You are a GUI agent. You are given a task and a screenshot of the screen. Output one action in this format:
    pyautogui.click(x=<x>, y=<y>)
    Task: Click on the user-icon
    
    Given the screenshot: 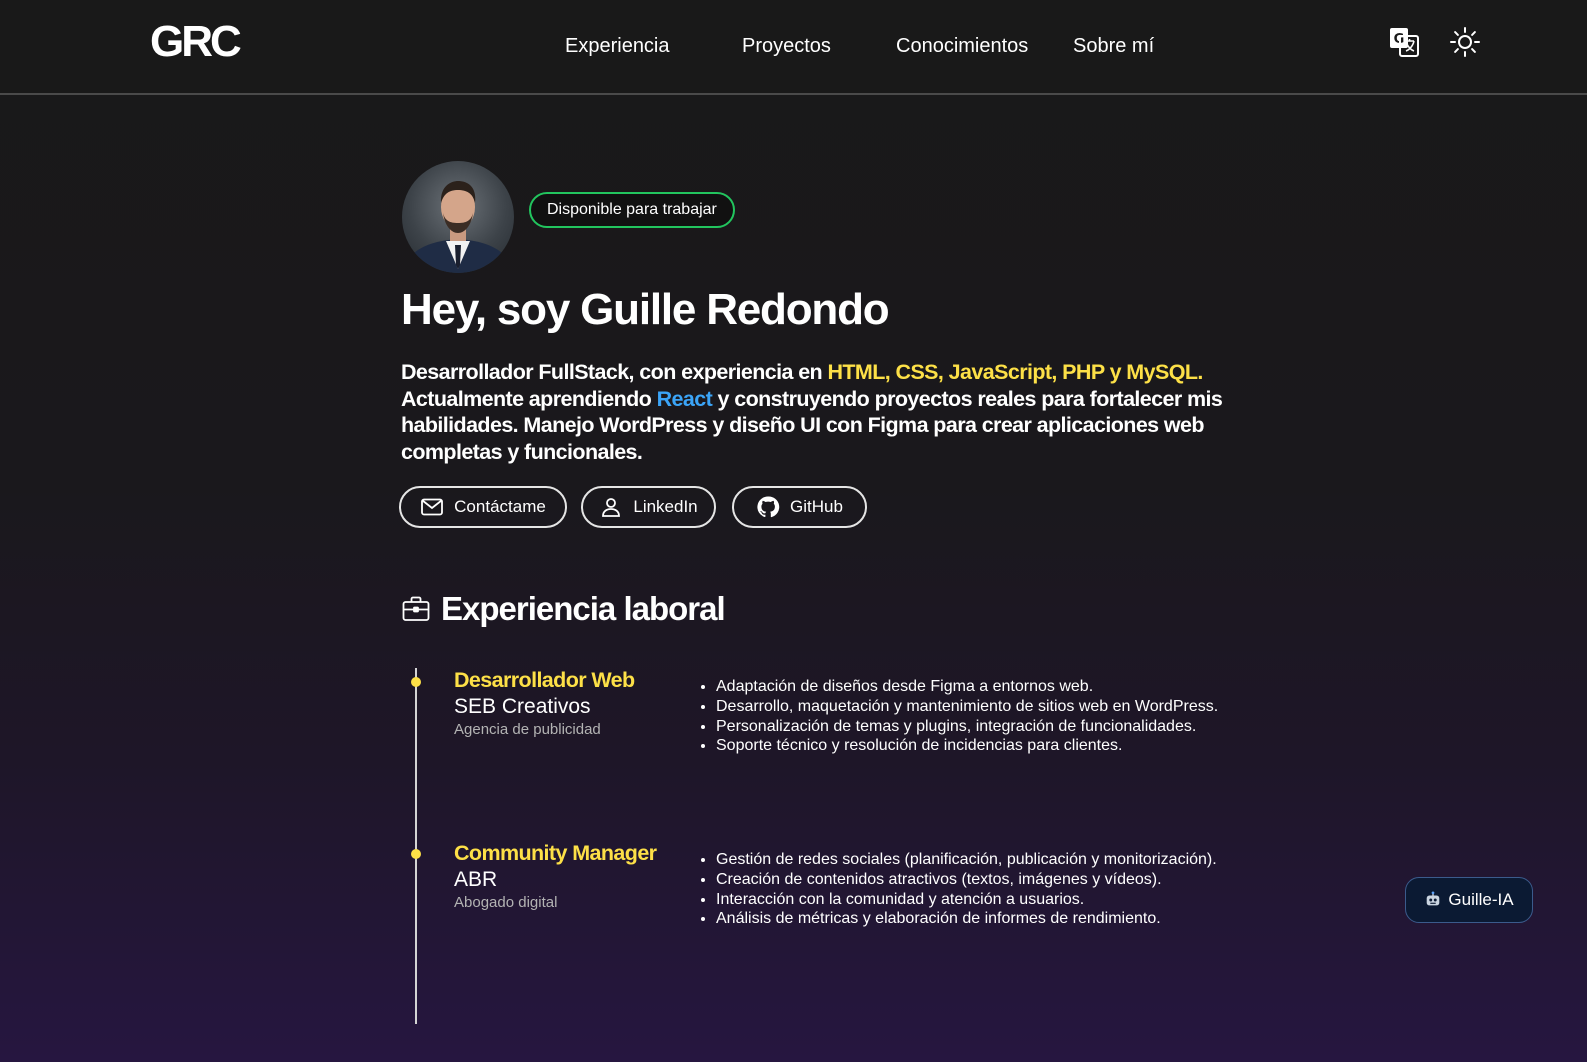 What is the action you would take?
    pyautogui.click(x=611, y=507)
    